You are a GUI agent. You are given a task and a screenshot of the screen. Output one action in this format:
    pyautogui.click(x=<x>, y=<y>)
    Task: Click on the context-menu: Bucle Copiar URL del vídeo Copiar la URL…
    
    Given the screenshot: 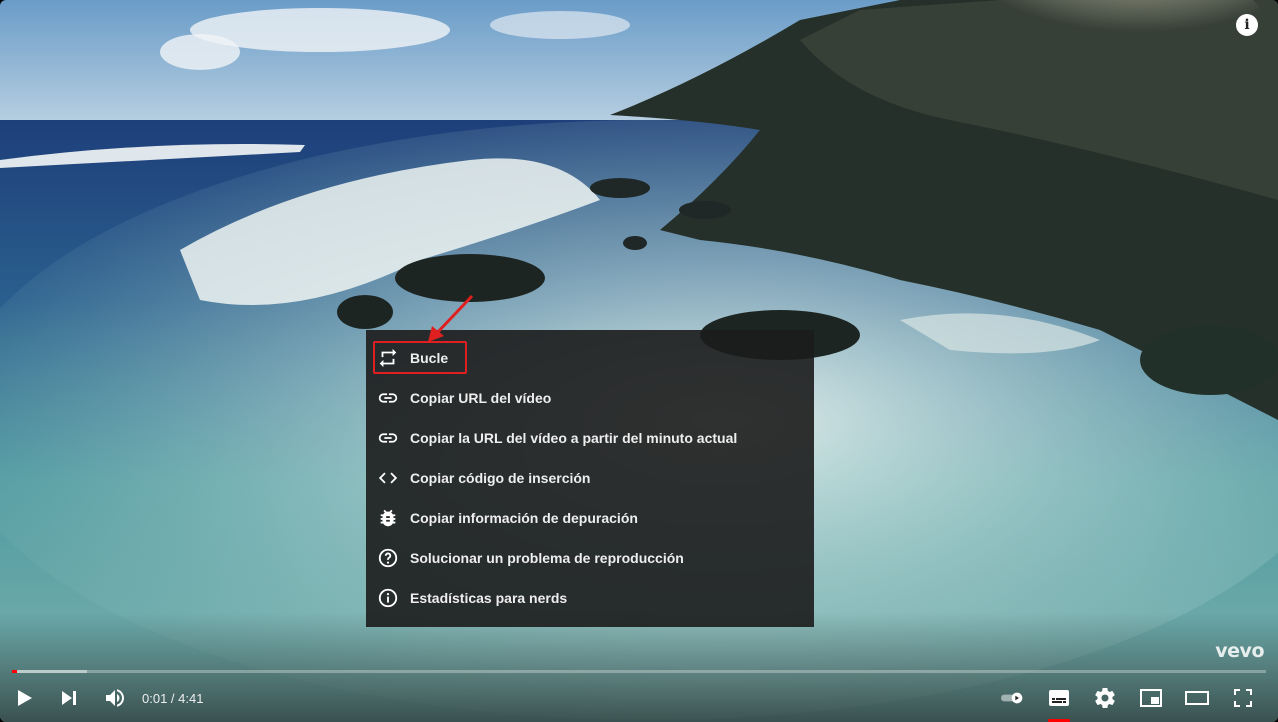 What is the action you would take?
    pyautogui.click(x=590, y=478)
    